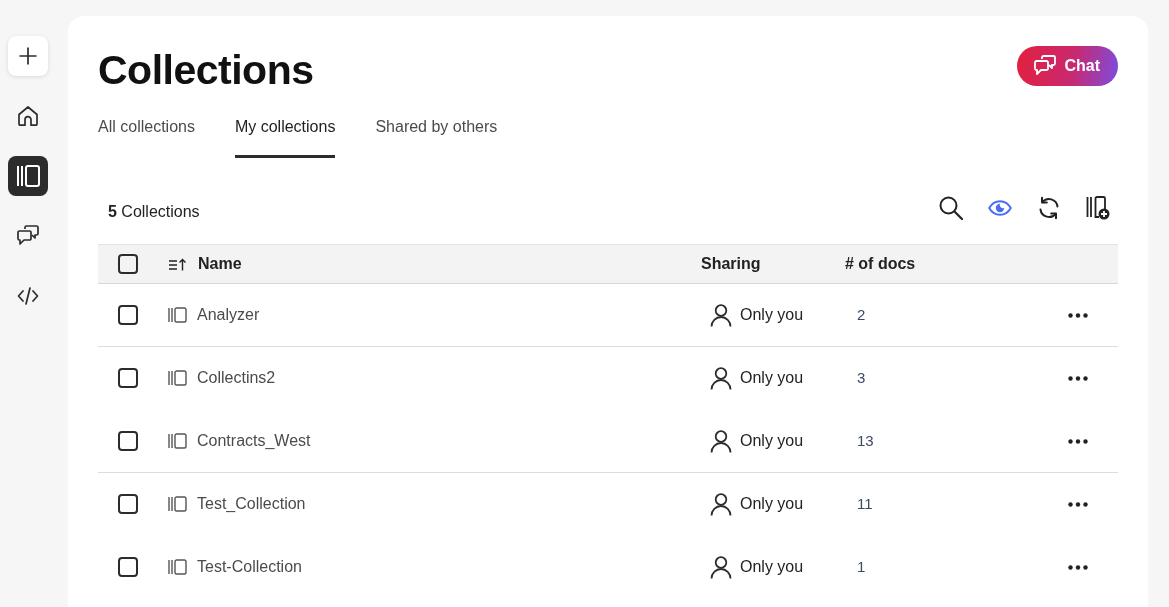 The height and width of the screenshot is (607, 1169). Describe the element at coordinates (285, 127) in the screenshot. I see `tab: My collections` at that location.